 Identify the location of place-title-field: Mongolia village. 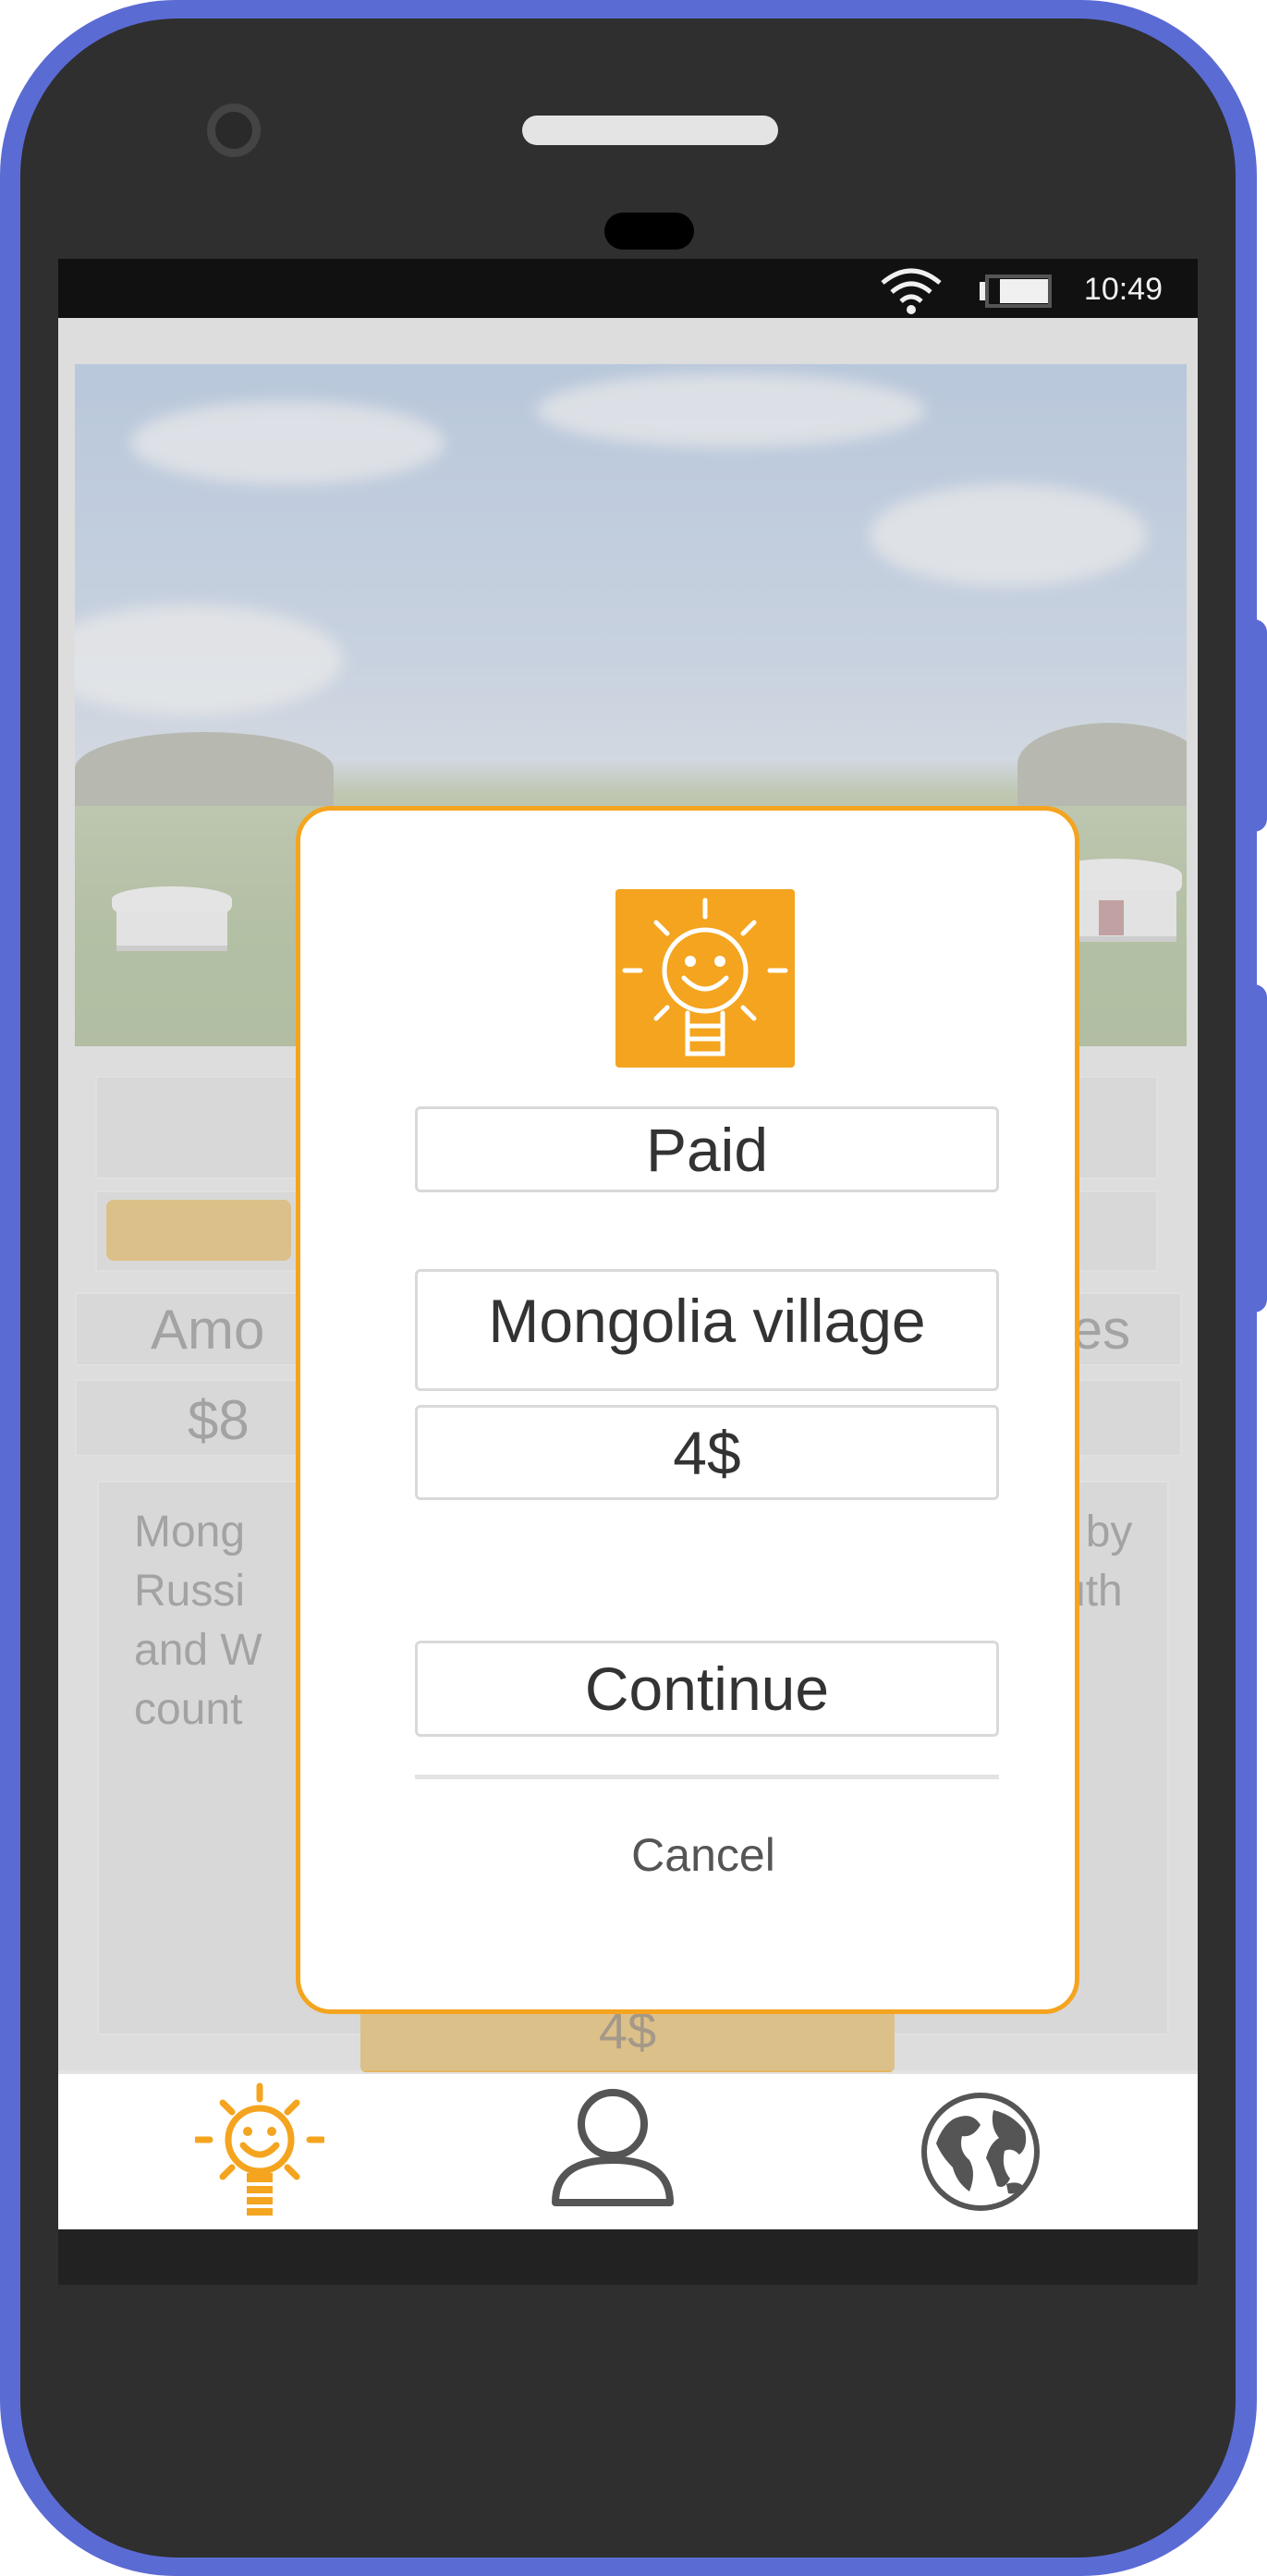
(707, 1330).